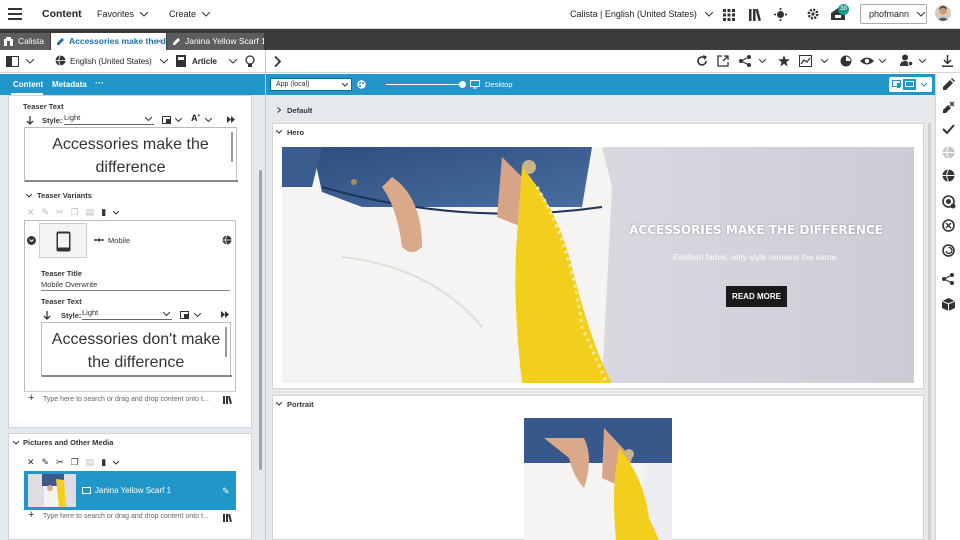 This screenshot has width=960, height=540. Describe the element at coordinates (15, 14) in the screenshot. I see `hamburger-menu-icon` at that location.